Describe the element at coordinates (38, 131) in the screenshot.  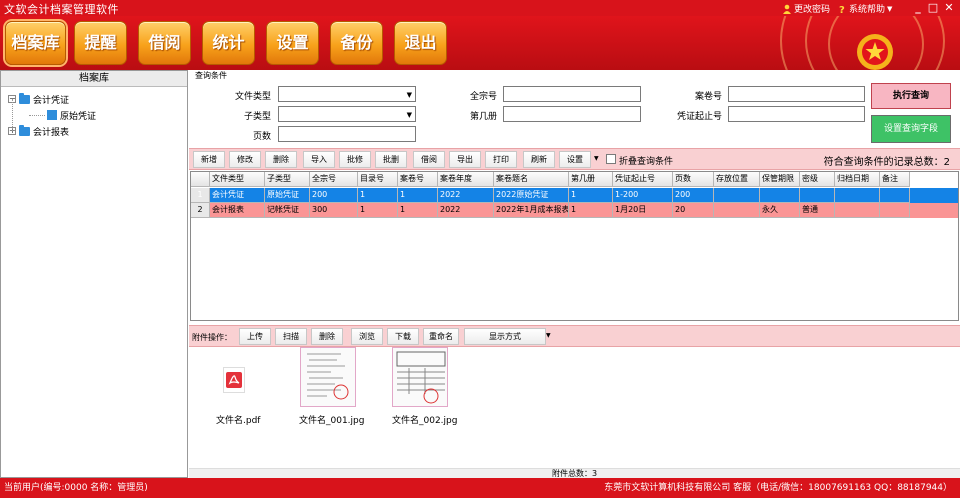
I see `tree-node-accounting-report: + 会计报表` at that location.